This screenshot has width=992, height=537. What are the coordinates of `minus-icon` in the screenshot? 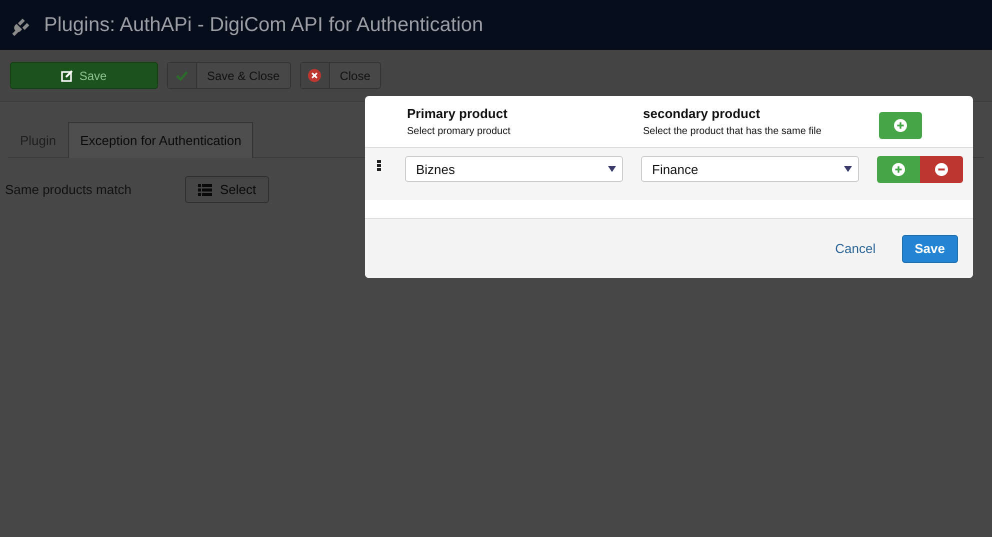 It's located at (941, 169).